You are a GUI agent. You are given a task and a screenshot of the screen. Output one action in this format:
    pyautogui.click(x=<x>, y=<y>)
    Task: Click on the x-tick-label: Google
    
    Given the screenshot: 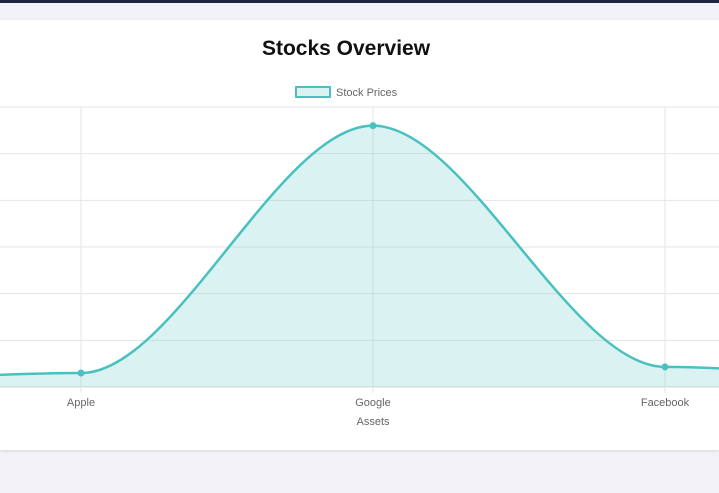 What is the action you would take?
    pyautogui.click(x=372, y=403)
    